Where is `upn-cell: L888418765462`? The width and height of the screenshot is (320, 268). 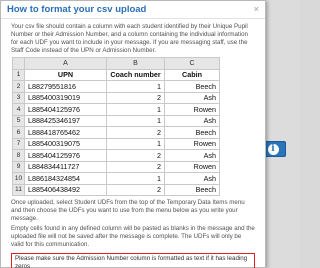 upn-cell: L888418765462 is located at coordinates (65, 132).